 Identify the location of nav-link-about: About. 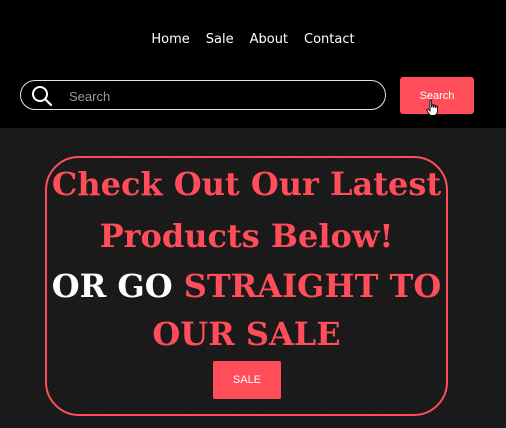
(269, 40).